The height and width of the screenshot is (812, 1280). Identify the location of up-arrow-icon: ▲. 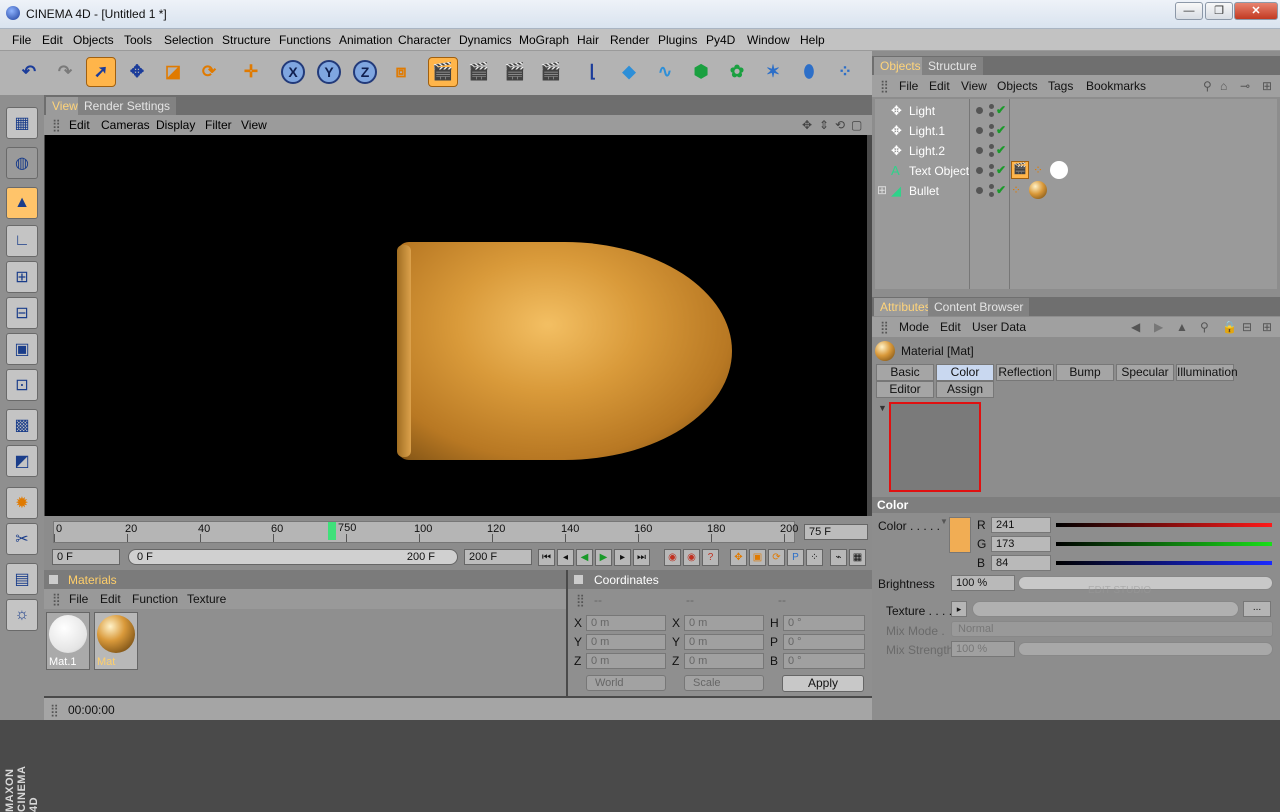
(1182, 327).